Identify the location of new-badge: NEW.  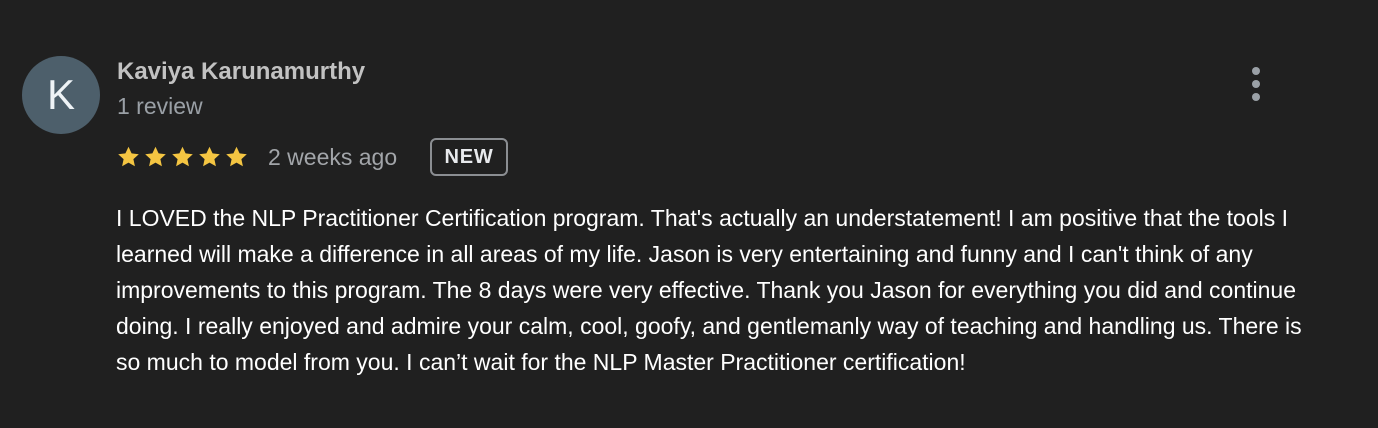
(469, 157).